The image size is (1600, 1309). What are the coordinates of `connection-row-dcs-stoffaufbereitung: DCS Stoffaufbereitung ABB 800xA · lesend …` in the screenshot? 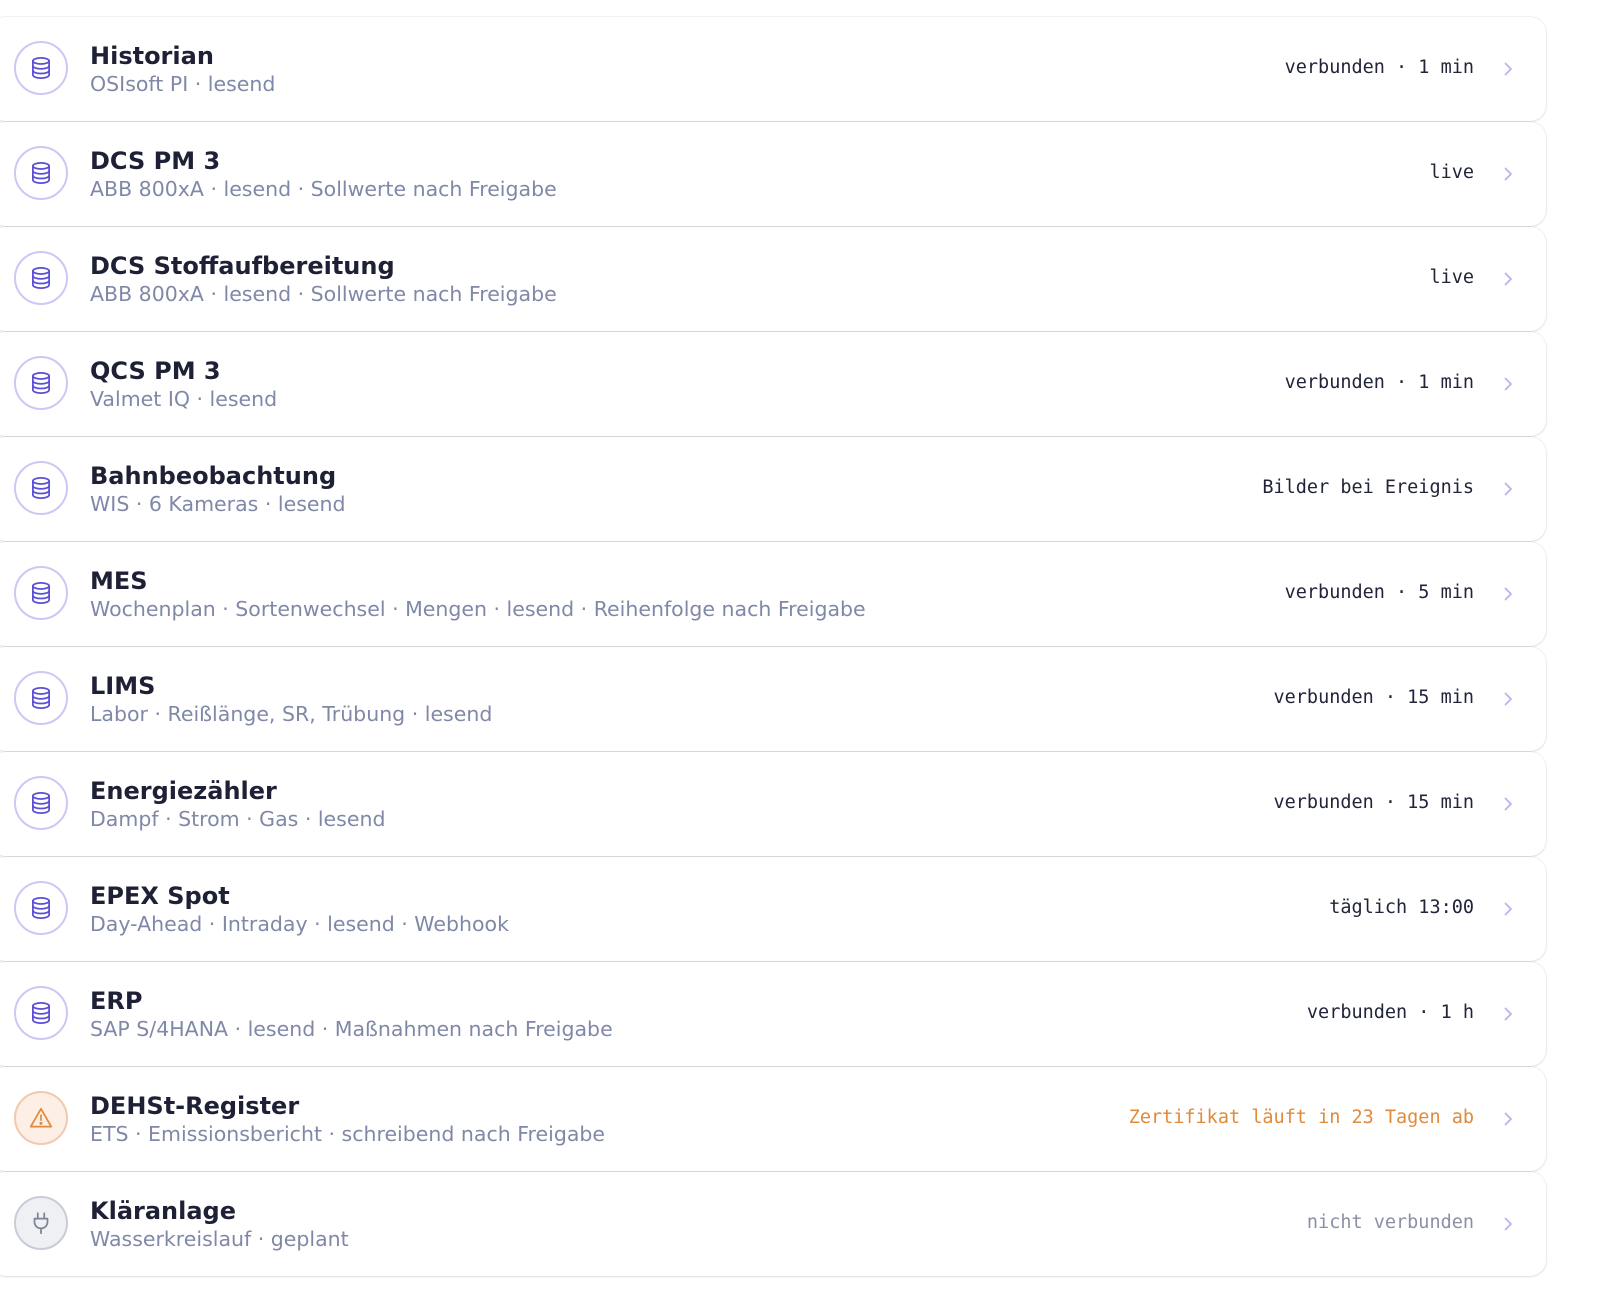 It's located at (773, 279).